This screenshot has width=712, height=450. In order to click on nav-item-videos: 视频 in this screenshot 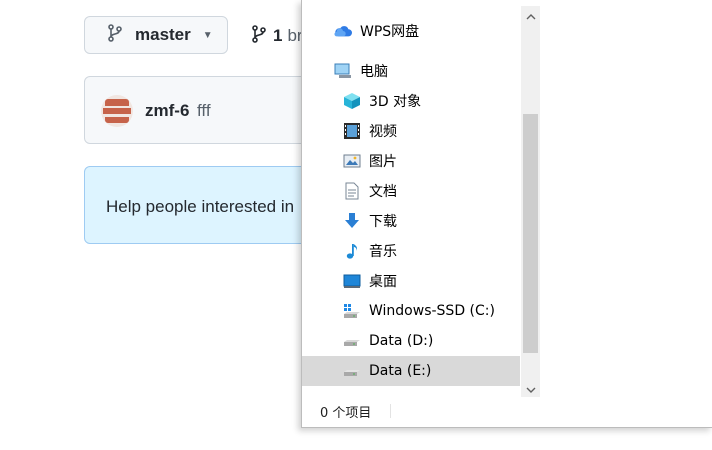, I will do `click(411, 131)`.